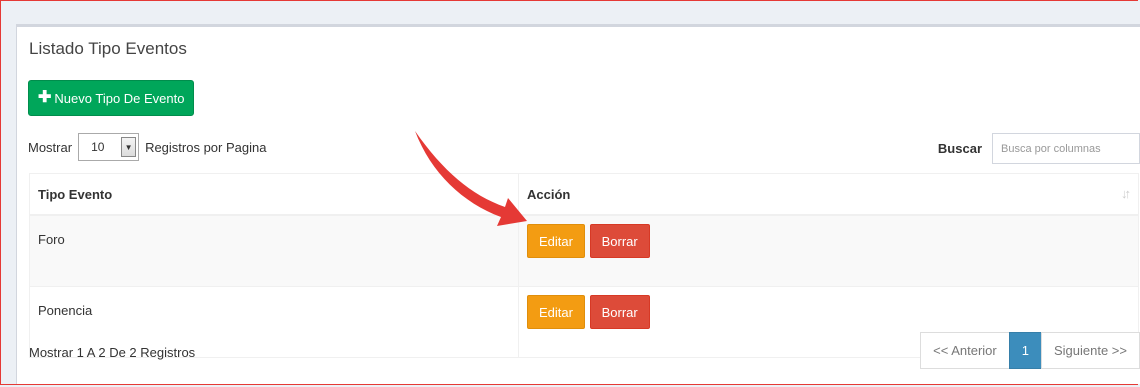  Describe the element at coordinates (108, 48) in the screenshot. I see `page-title: Listado Tipo Eventos` at that location.